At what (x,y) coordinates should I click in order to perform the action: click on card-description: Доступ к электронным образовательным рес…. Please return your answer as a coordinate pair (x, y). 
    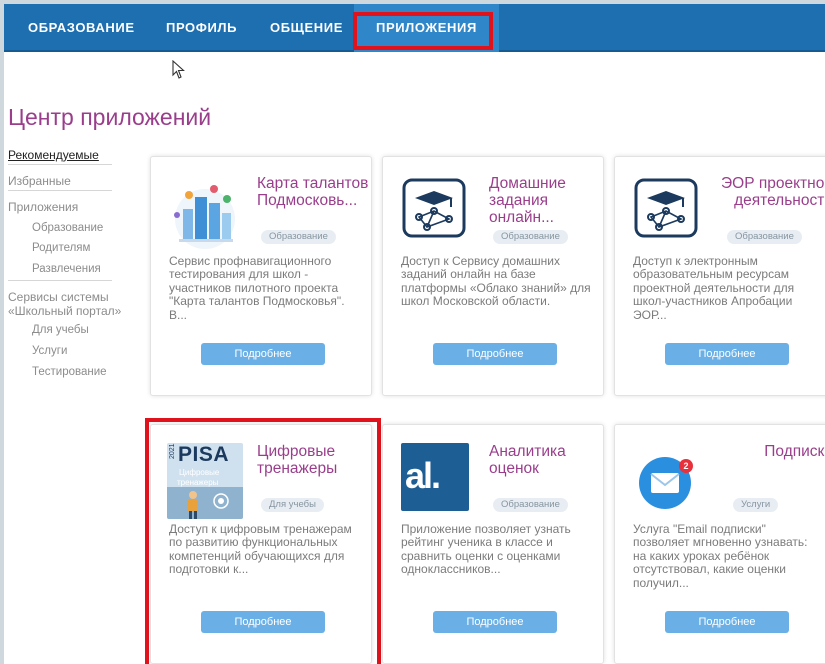
    Looking at the image, I should click on (714, 288).